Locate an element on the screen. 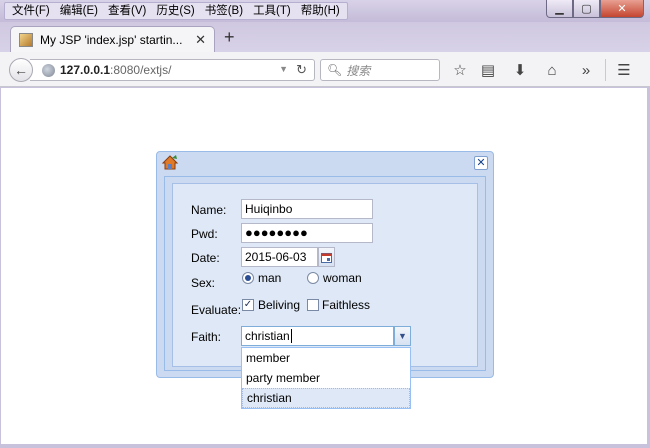  url-host: 127.0.0.1 is located at coordinates (85, 70).